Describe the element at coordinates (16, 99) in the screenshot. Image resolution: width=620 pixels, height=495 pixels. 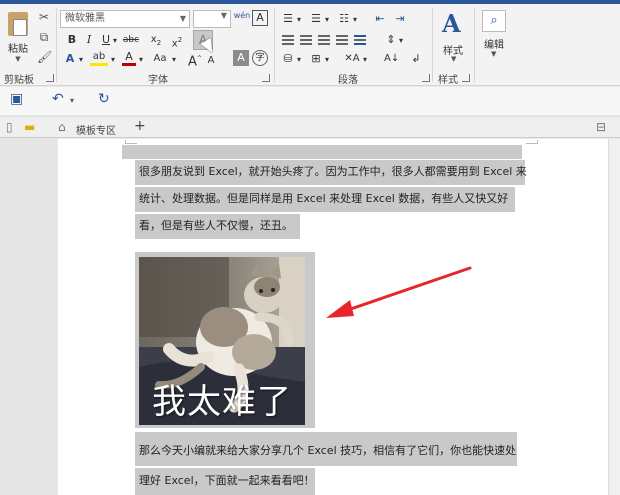
I see `save-icon: ▣` at that location.